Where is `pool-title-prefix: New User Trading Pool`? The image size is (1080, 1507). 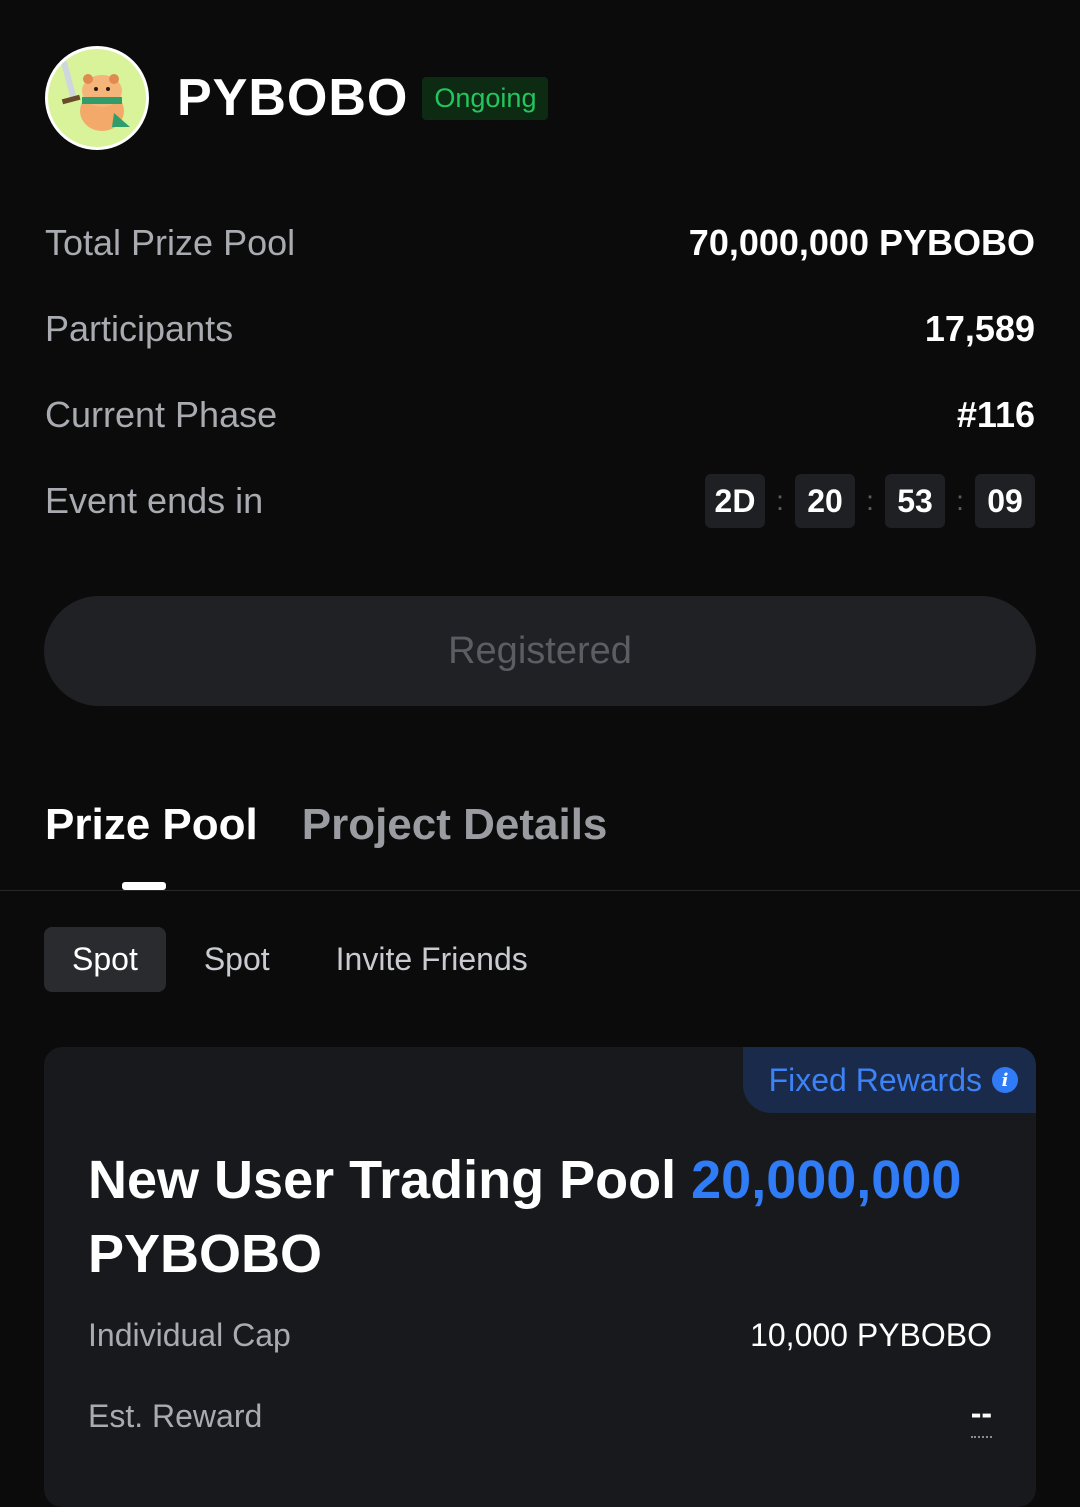
pool-title-prefix: New User Trading Pool is located at coordinates (382, 1180).